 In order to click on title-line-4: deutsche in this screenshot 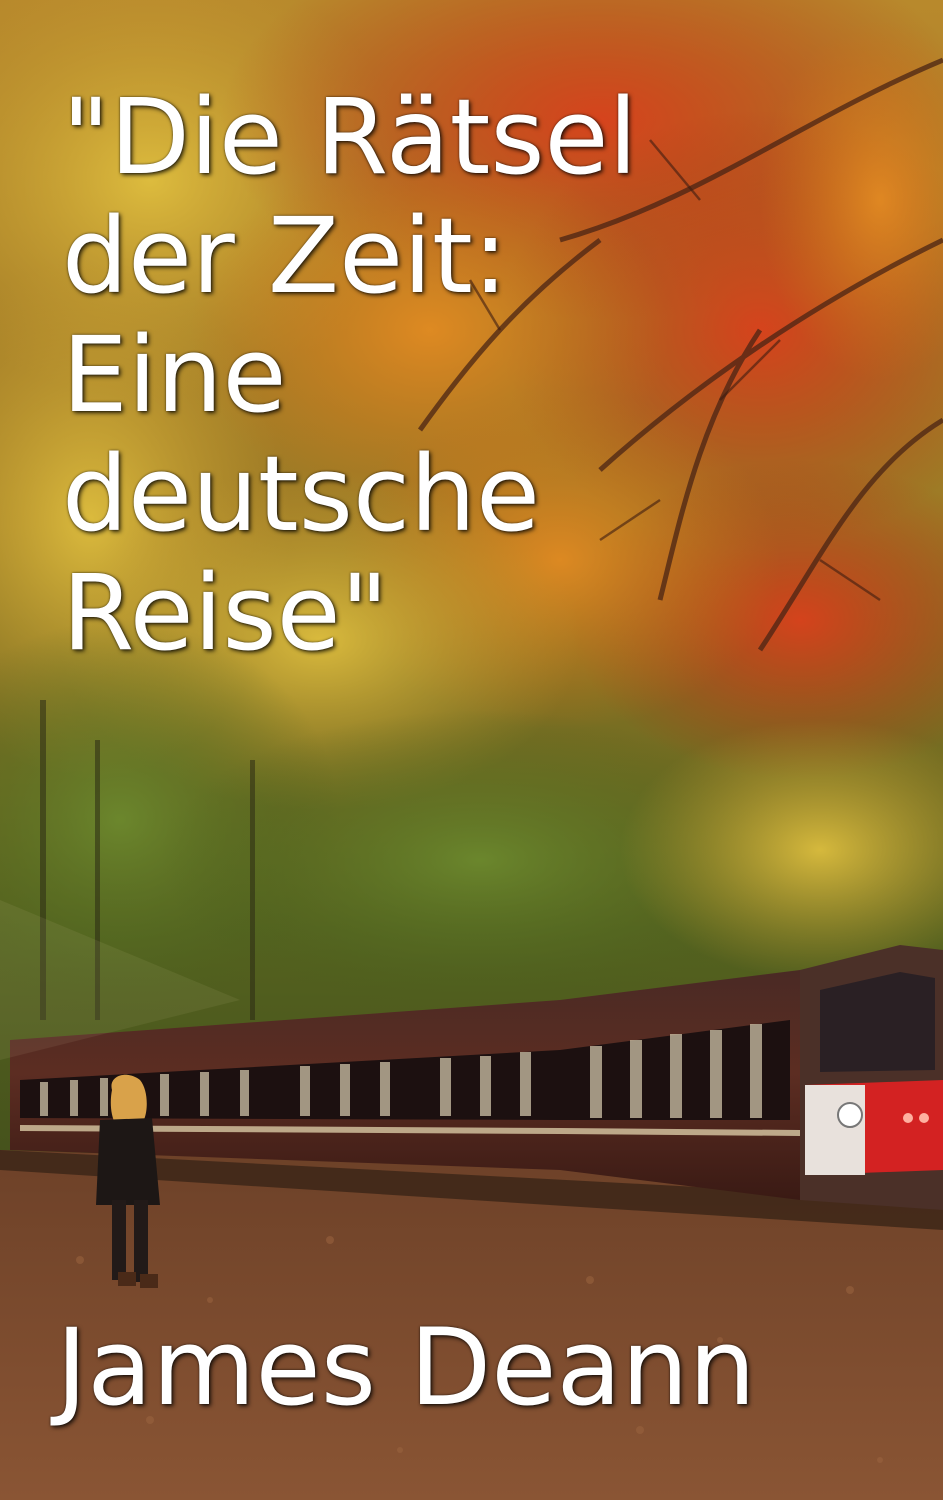, I will do `click(301, 494)`.